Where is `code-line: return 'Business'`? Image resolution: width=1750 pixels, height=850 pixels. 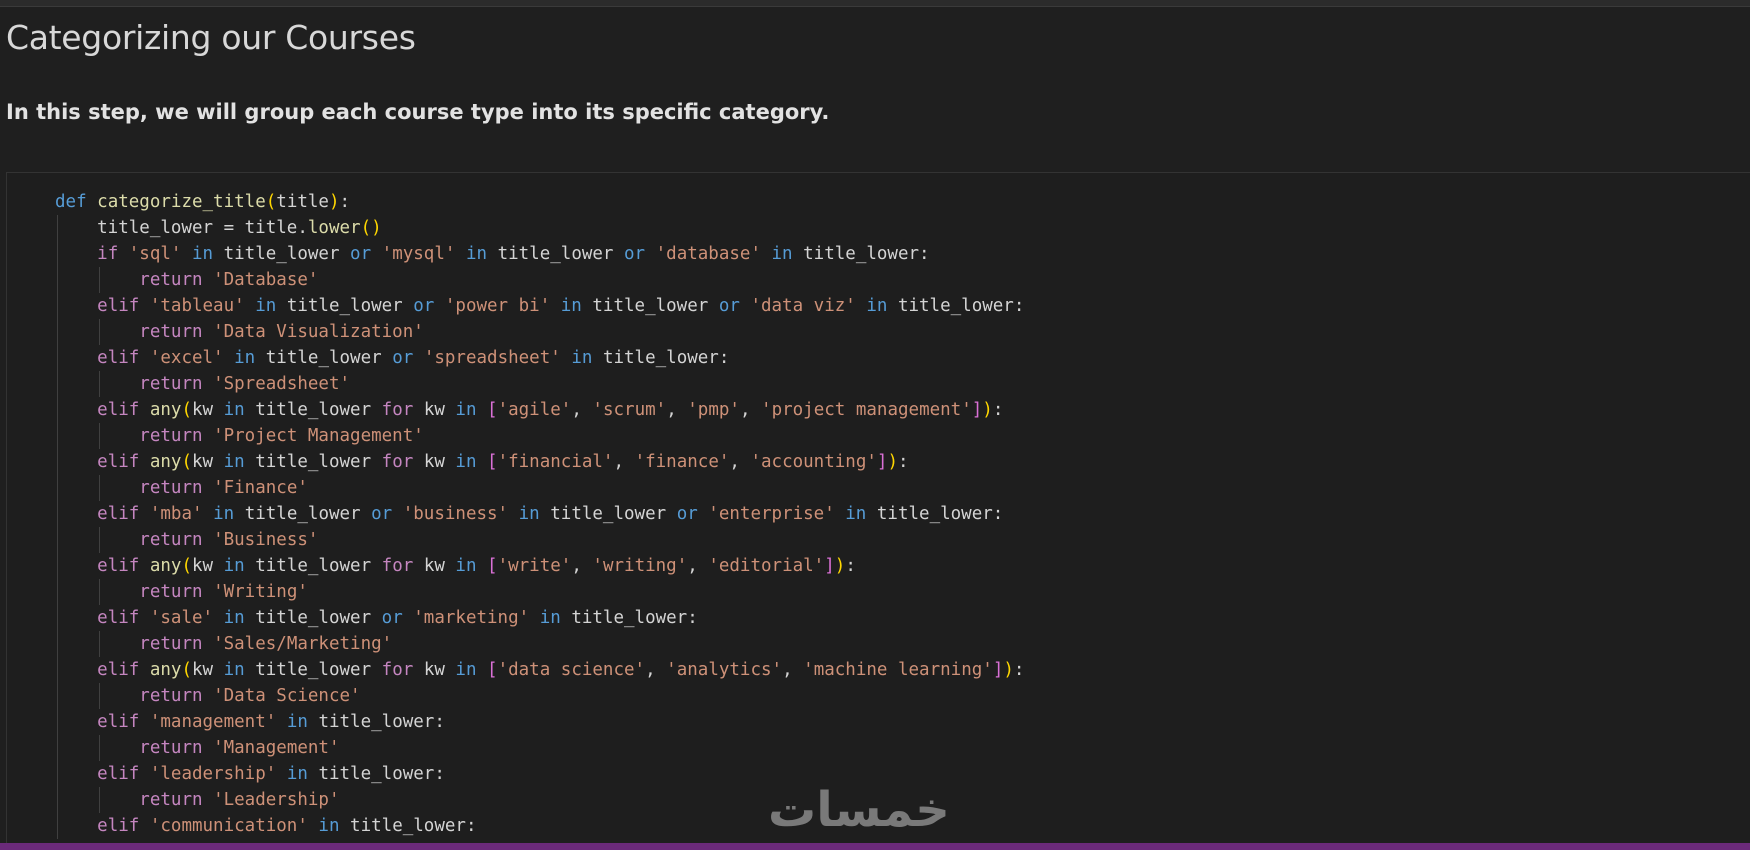 code-line: return 'Business' is located at coordinates (539, 540).